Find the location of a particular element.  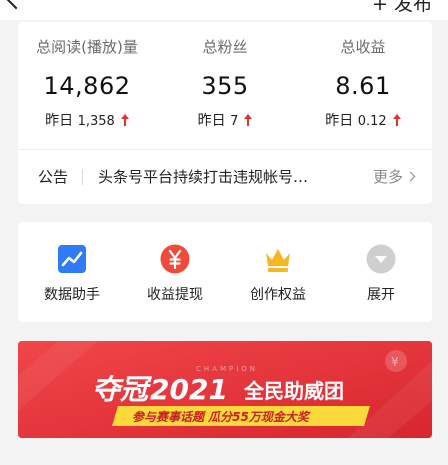

tool-creator-benefits: 创作权益 is located at coordinates (278, 272).